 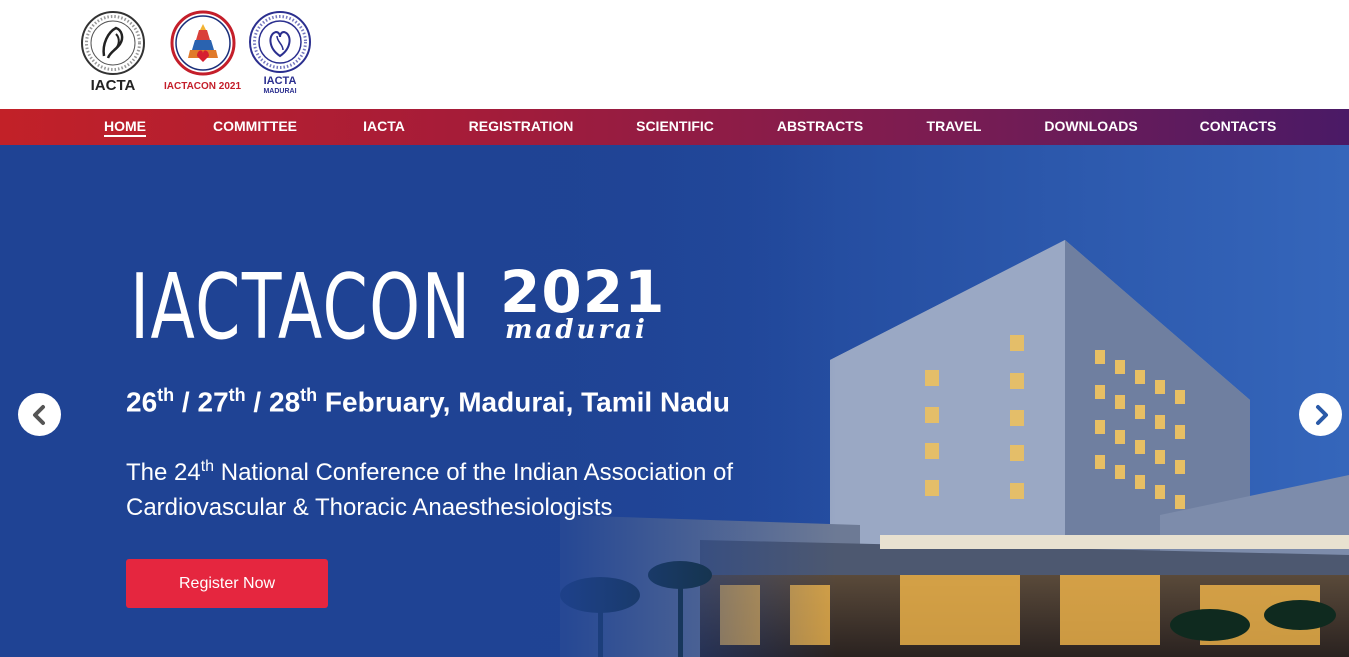 What do you see at coordinates (227, 583) in the screenshot?
I see `register-now-button: Register Now` at bounding box center [227, 583].